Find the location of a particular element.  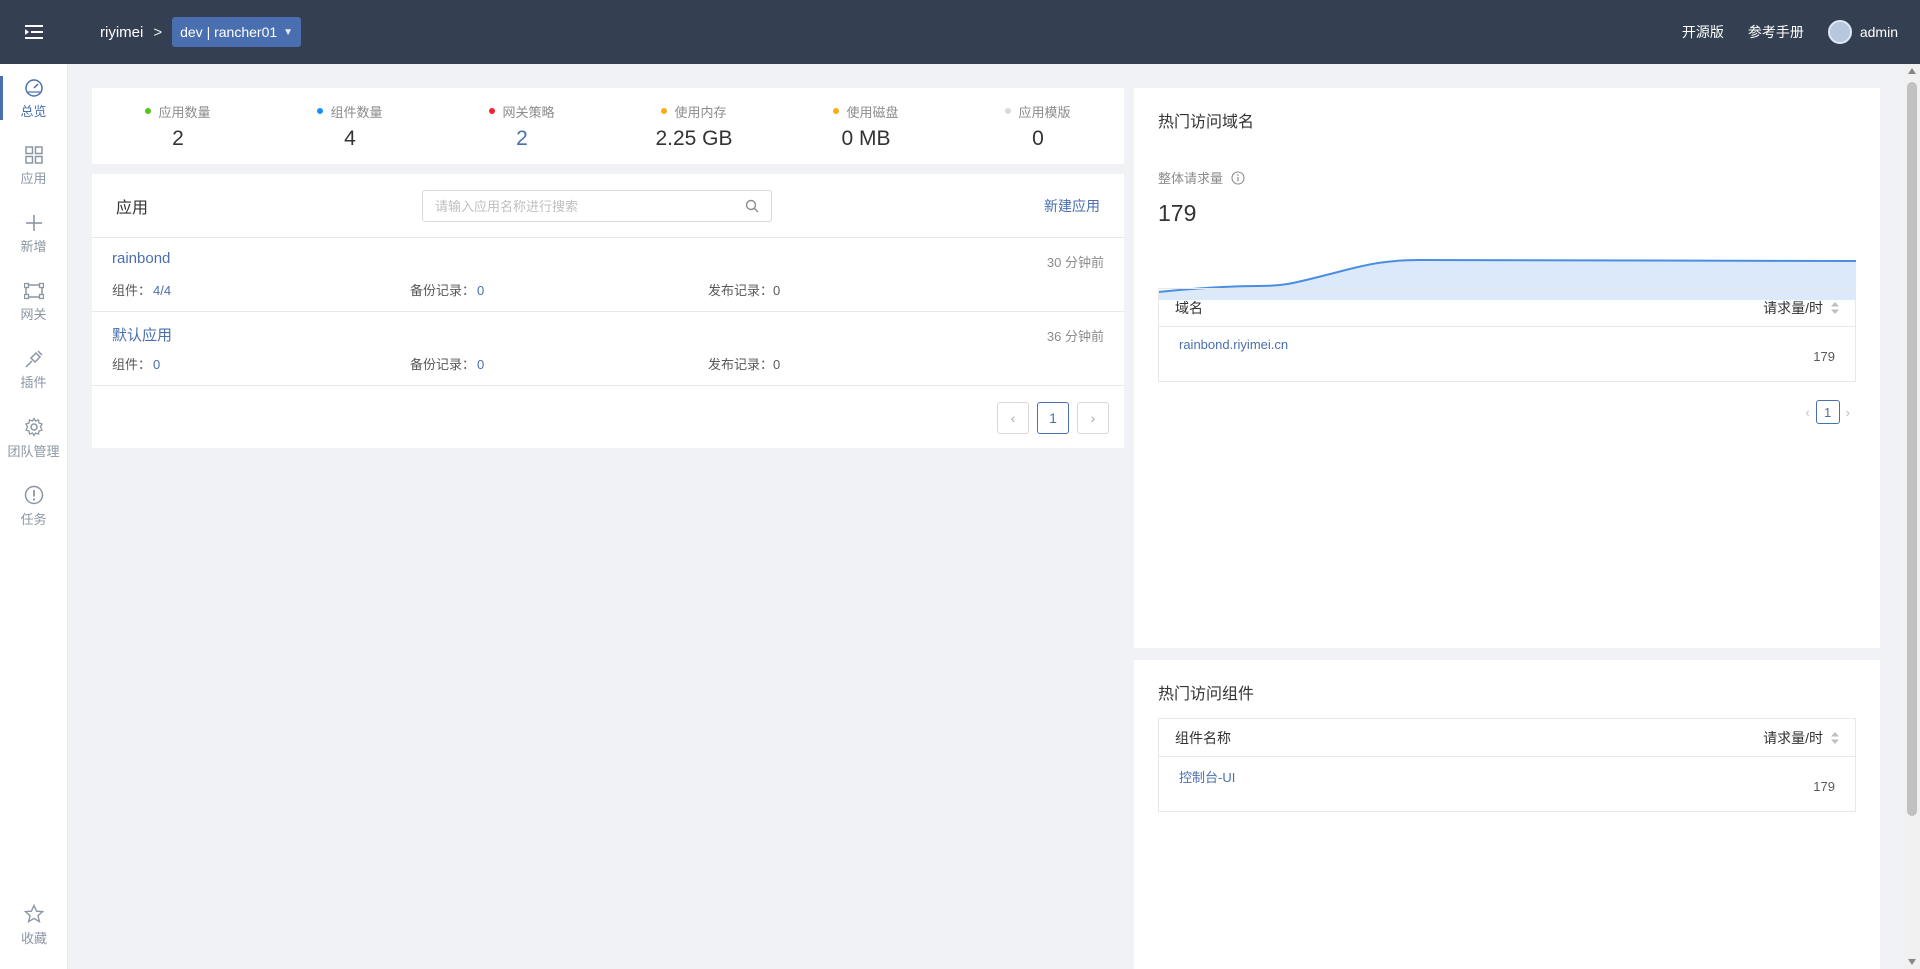

stat-gateway-policies: 网关策略 2 is located at coordinates (522, 126).